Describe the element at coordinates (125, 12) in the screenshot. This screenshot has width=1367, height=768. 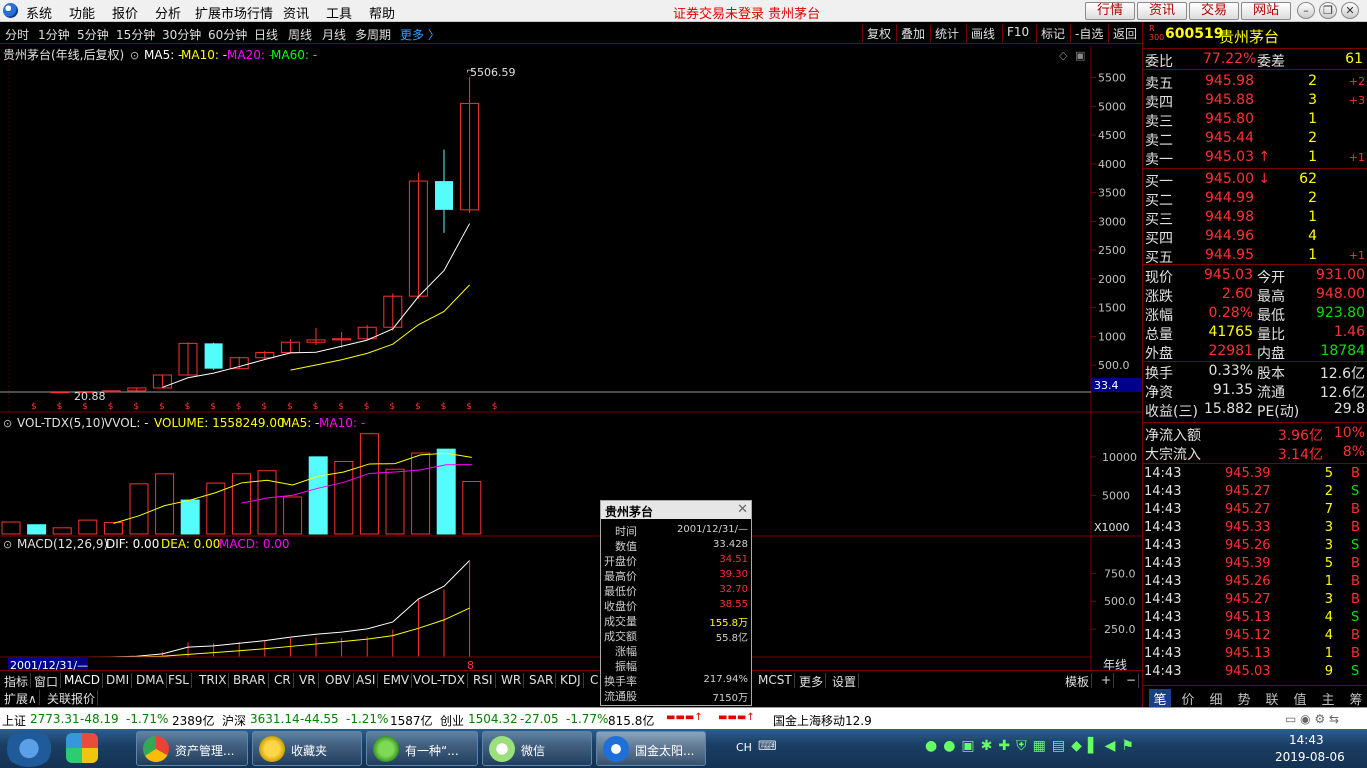
I see `menu-quote: 报价` at that location.